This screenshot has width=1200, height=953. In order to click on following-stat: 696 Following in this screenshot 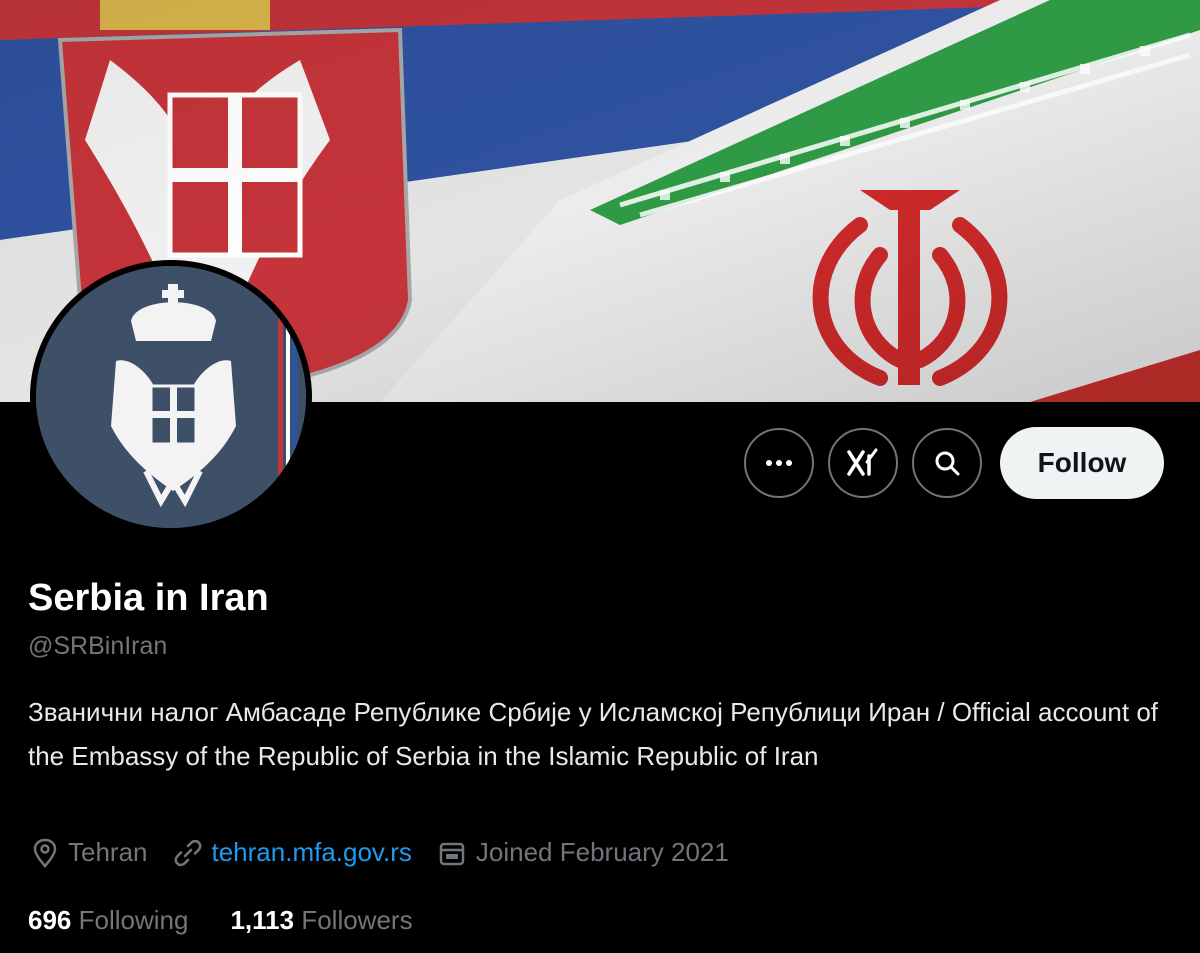, I will do `click(108, 920)`.